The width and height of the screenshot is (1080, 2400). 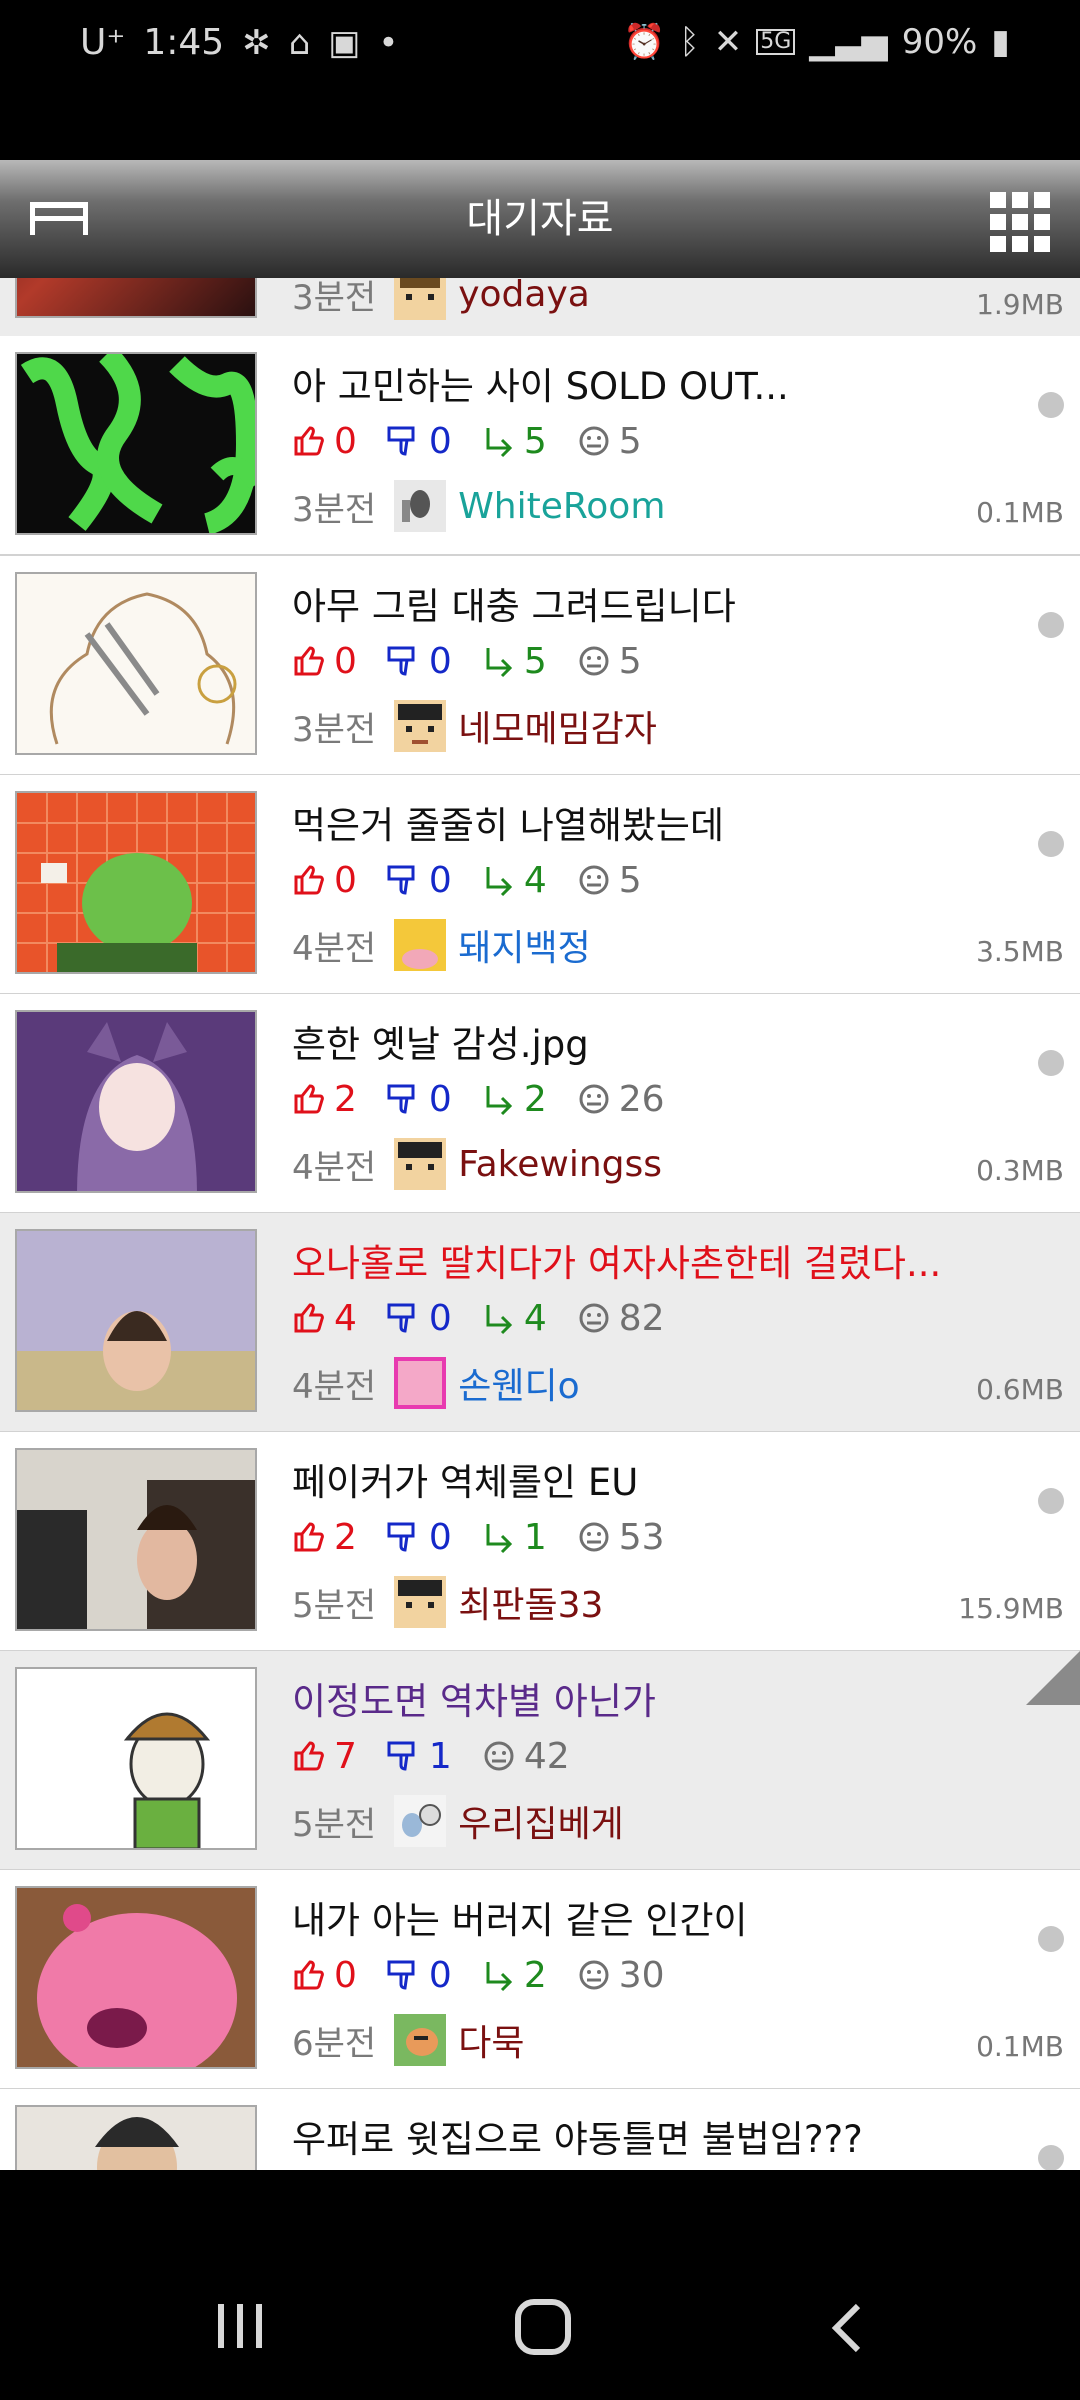 What do you see at coordinates (540, 219) in the screenshot?
I see `page-title: 대기자료` at bounding box center [540, 219].